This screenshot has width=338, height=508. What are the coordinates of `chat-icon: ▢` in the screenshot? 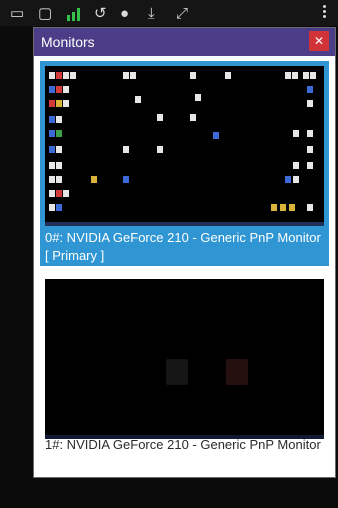 It's located at (45, 13).